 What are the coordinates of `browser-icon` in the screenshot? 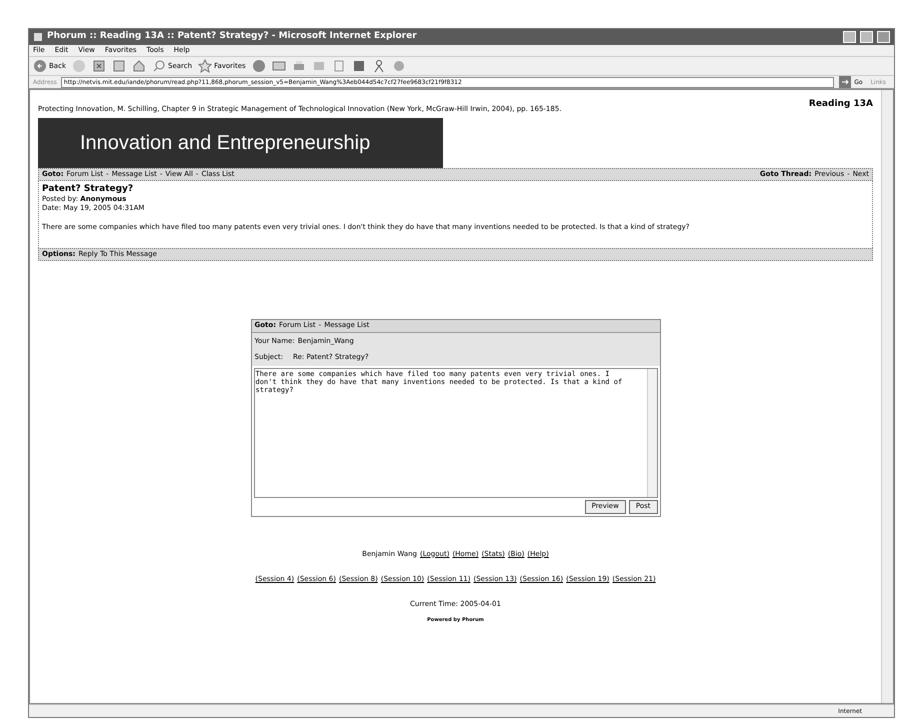 It's located at (38, 37).